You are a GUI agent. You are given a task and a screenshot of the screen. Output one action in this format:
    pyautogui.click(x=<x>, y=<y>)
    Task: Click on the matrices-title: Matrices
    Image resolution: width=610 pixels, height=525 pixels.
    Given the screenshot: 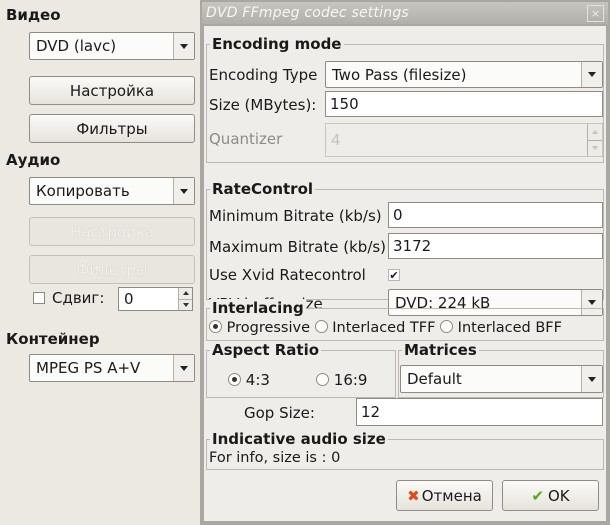 What is the action you would take?
    pyautogui.click(x=440, y=350)
    